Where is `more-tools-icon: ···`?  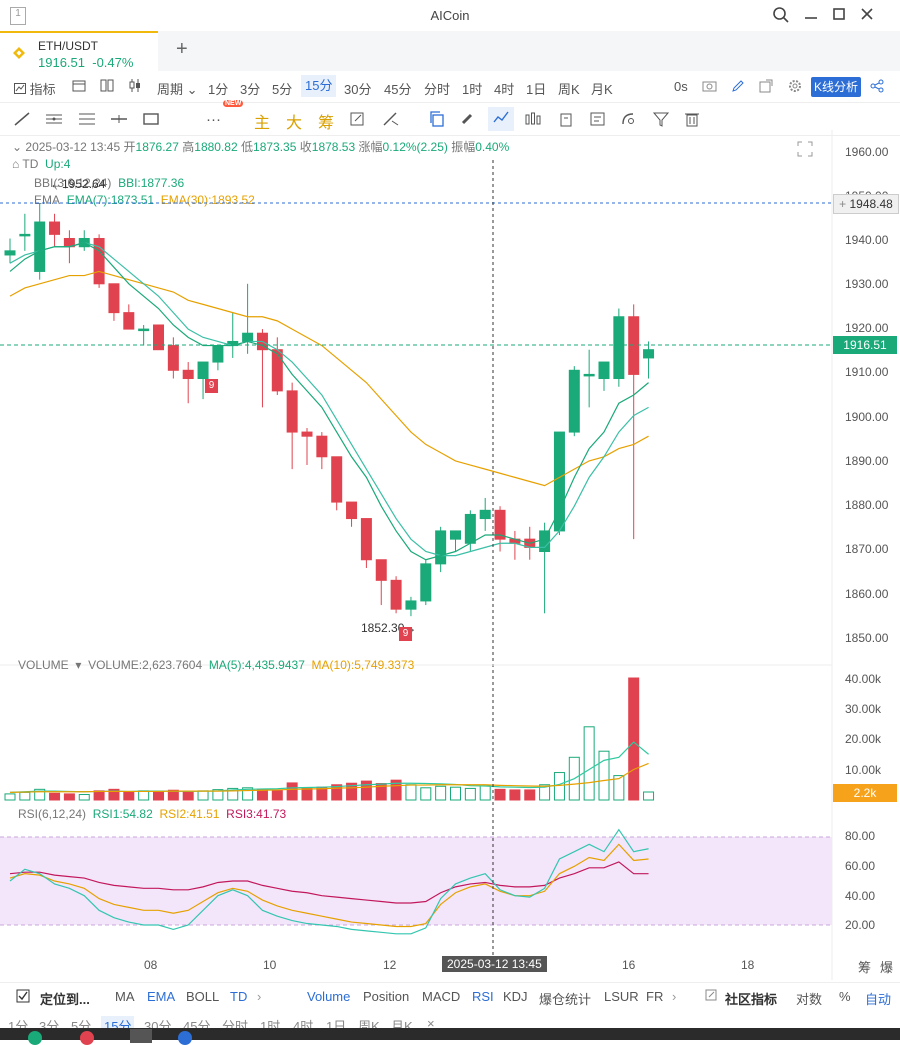 more-tools-icon: ··· is located at coordinates (213, 119).